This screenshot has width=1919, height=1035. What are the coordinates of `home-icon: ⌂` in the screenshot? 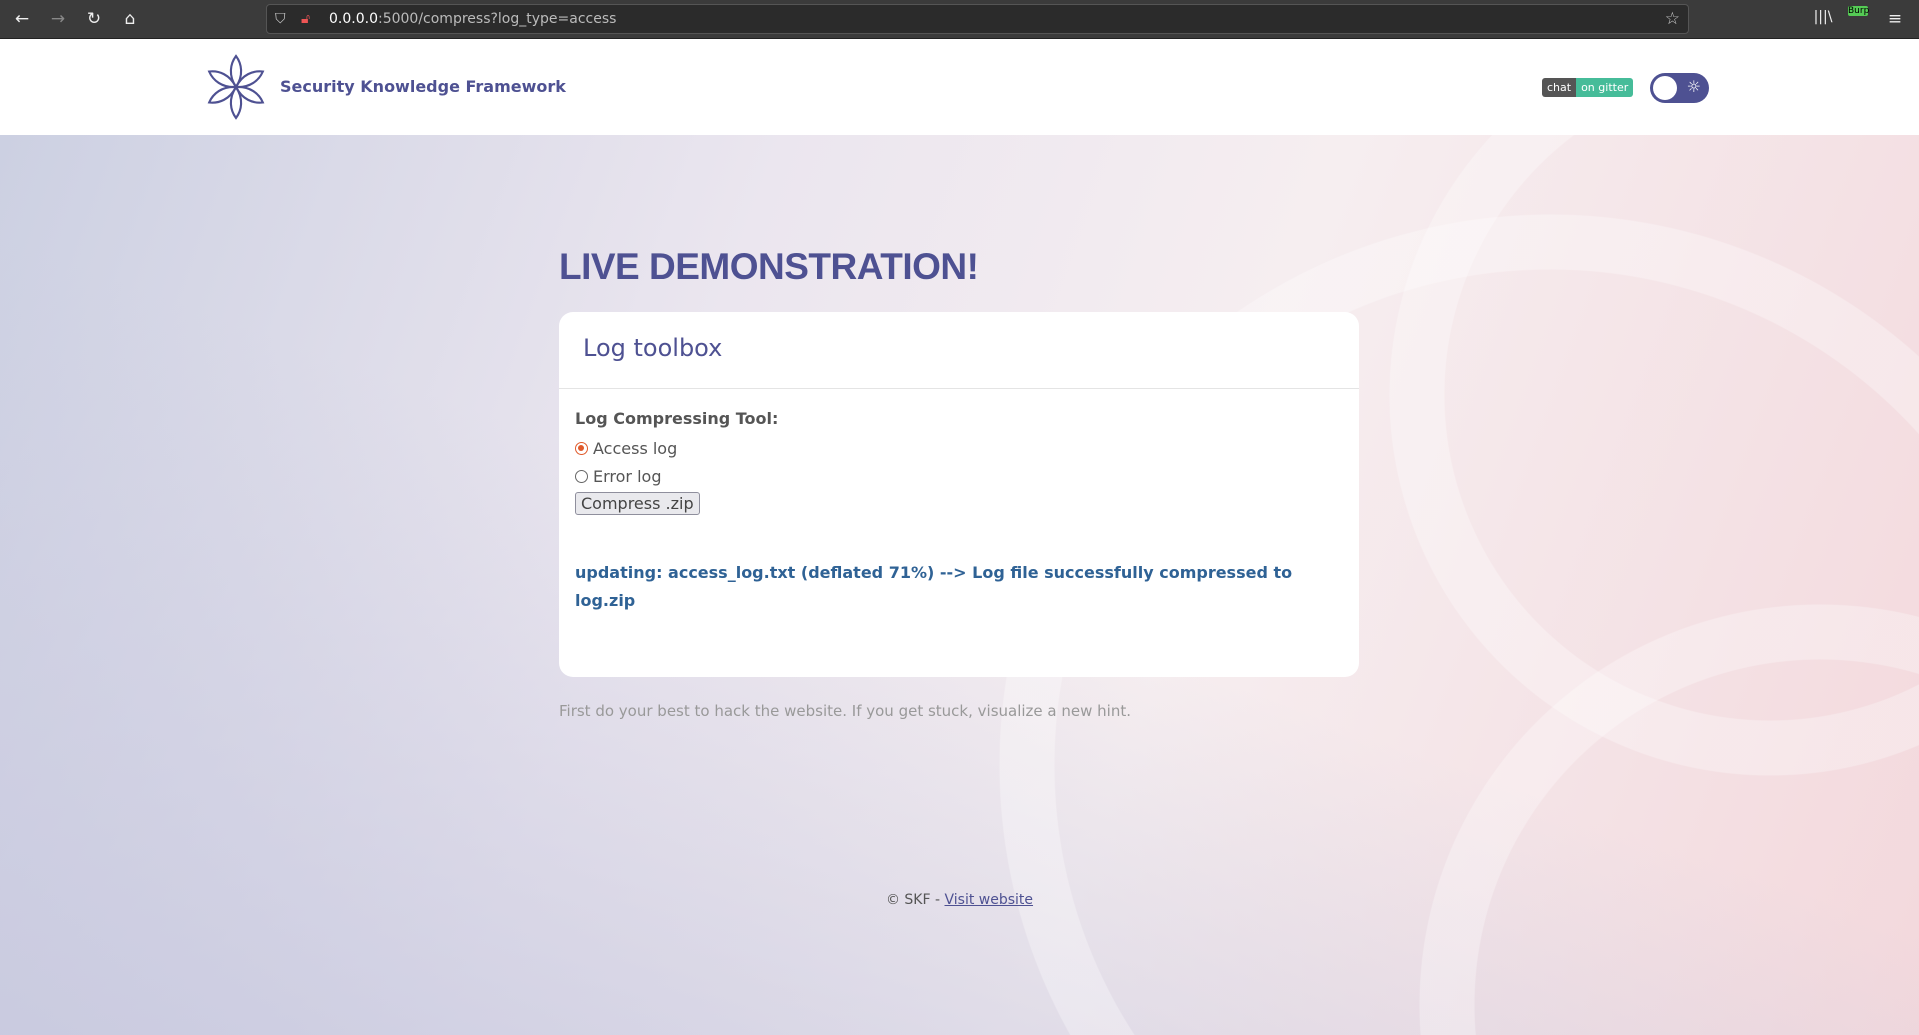 It's located at (130, 19).